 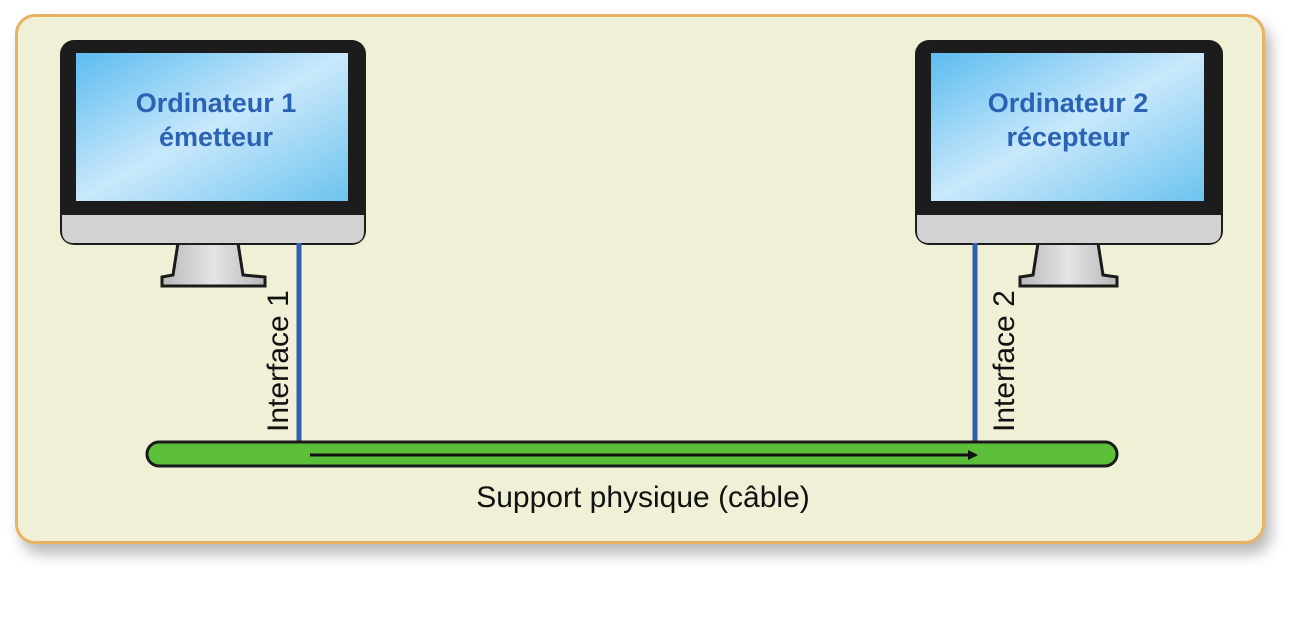 I want to click on support-label: Support physique (câble), so click(x=643, y=497).